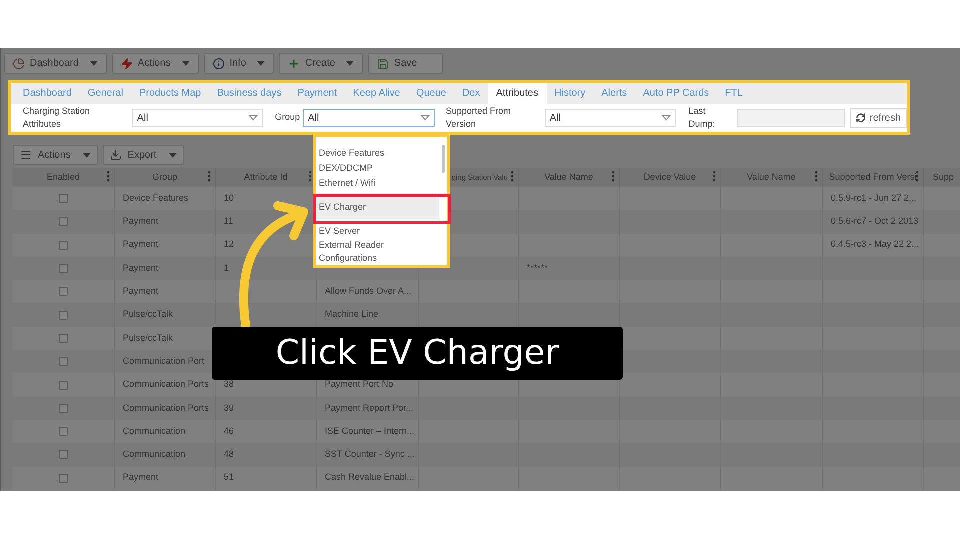 This screenshot has width=960, height=540. I want to click on tab: Business days, so click(249, 93).